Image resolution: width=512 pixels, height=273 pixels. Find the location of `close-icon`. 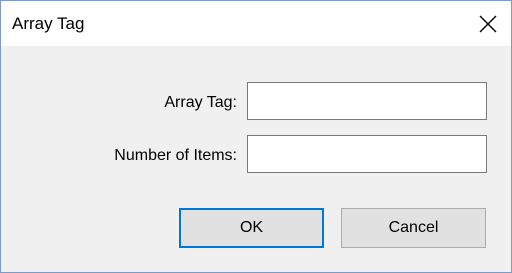

close-icon is located at coordinates (488, 24).